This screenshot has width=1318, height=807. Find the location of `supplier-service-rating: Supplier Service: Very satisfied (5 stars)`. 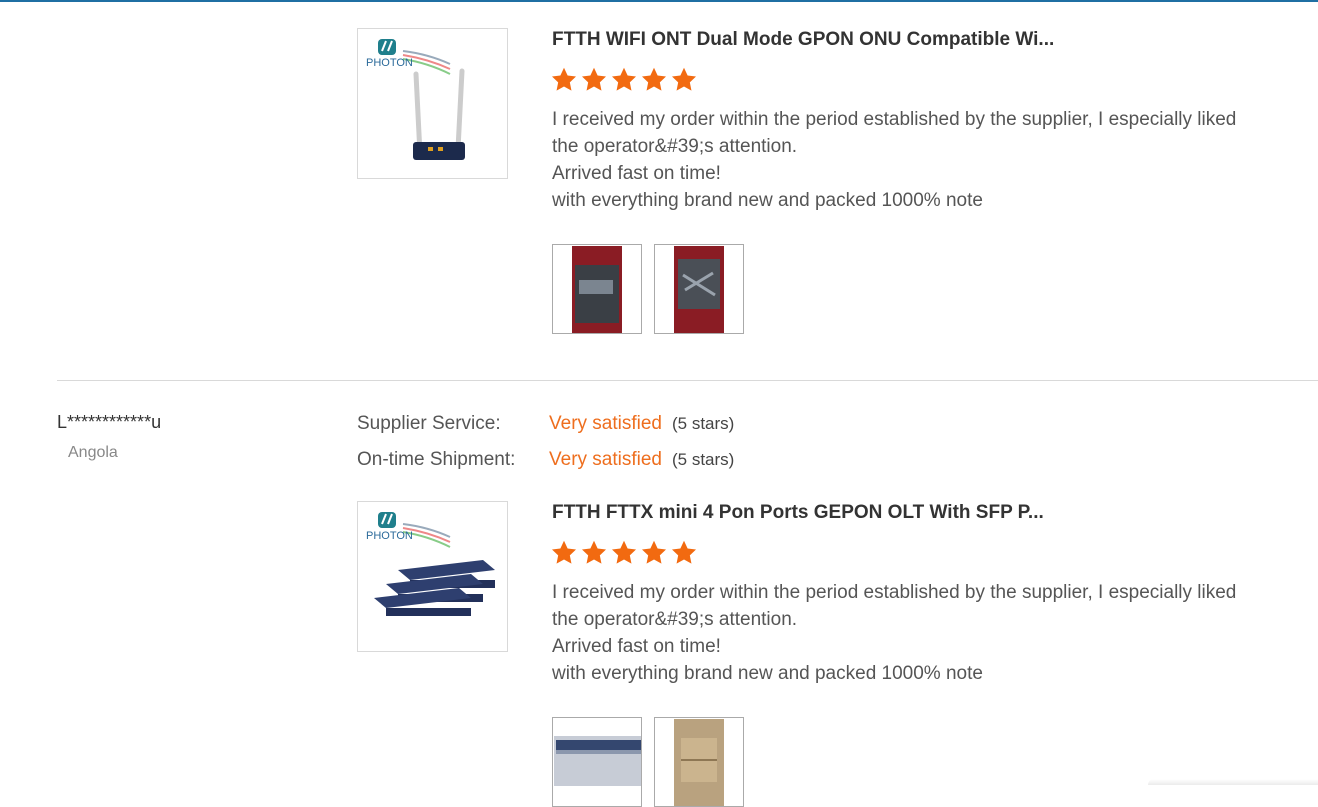

supplier-service-rating: Supplier Service: Very satisfied (5 stars) is located at coordinates (545, 424).